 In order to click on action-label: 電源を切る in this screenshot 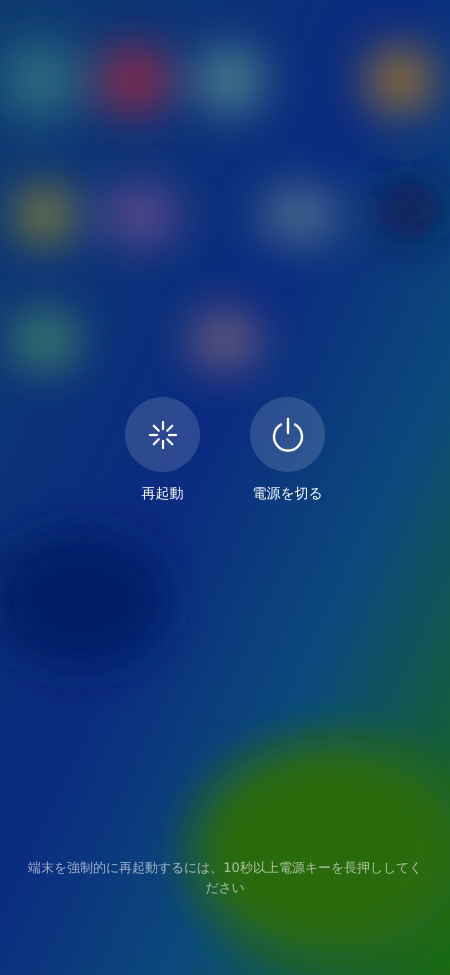, I will do `click(287, 494)`.